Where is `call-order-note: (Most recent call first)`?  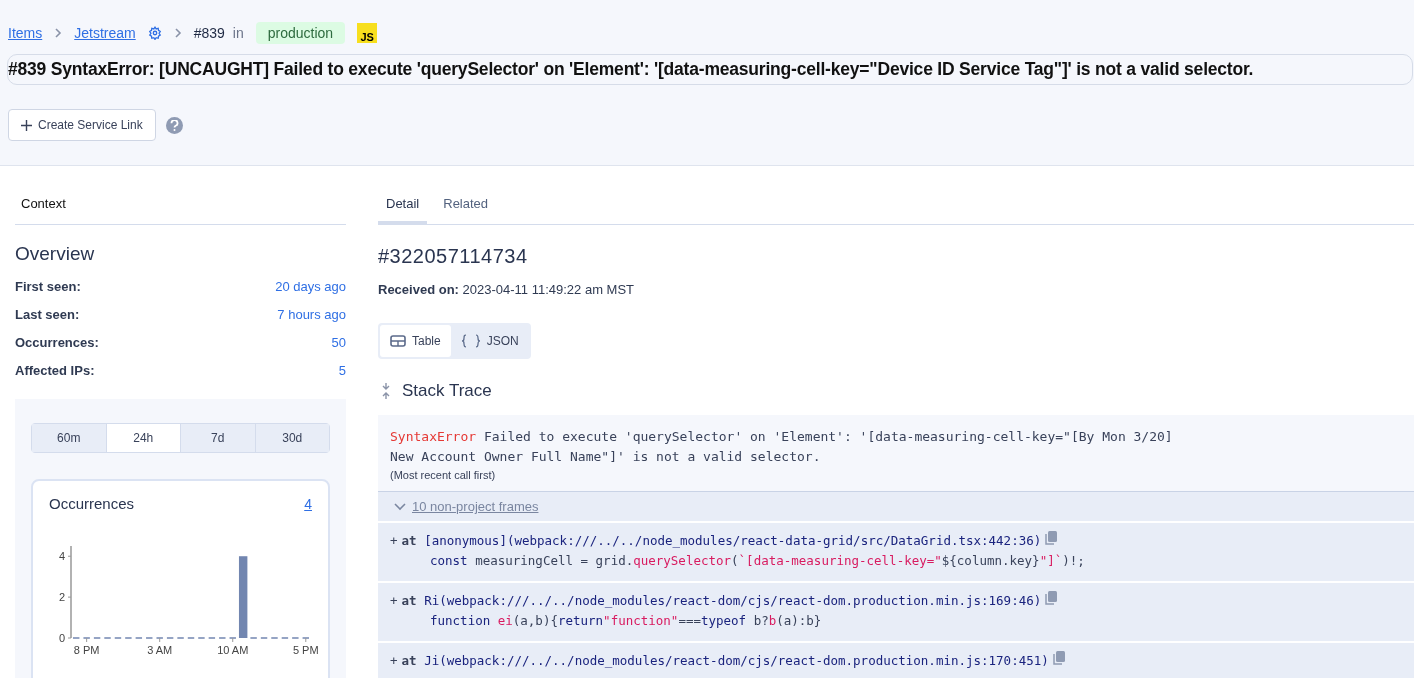
call-order-note: (Most recent call first) is located at coordinates (443, 475).